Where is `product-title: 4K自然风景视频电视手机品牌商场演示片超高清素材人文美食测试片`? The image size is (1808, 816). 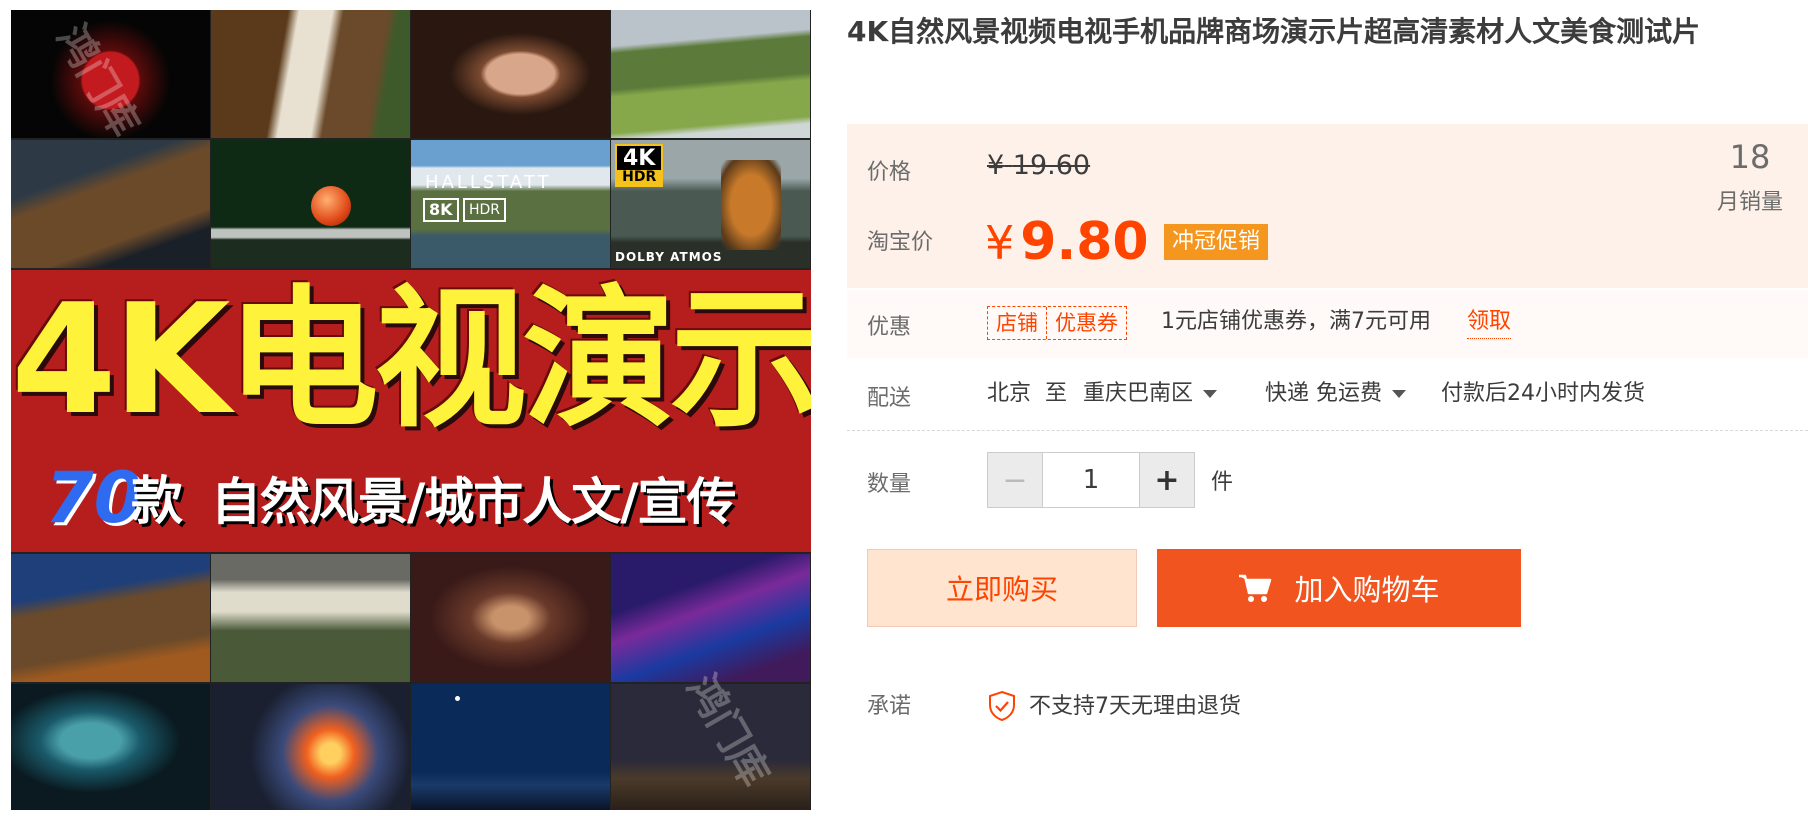 product-title: 4K自然风景视频电视手机品牌商场演示片超高清素材人文美食测试片 is located at coordinates (1274, 31).